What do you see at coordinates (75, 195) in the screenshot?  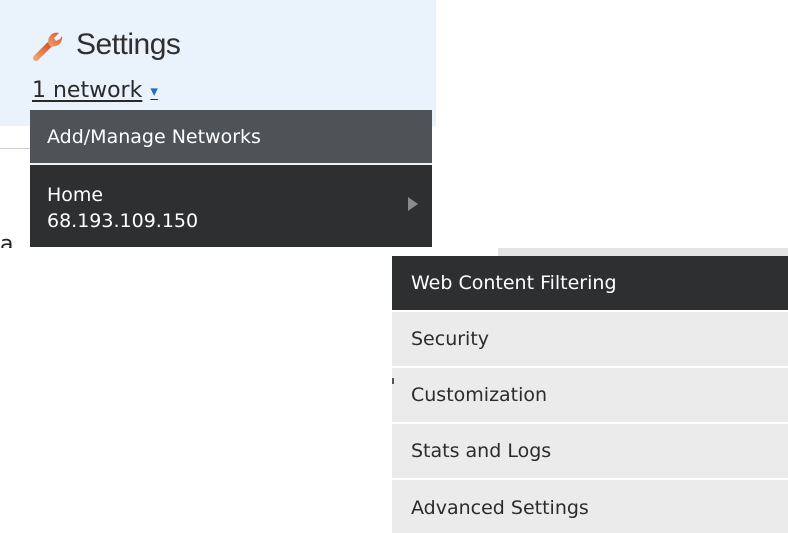 I see `network-name: Home` at bounding box center [75, 195].